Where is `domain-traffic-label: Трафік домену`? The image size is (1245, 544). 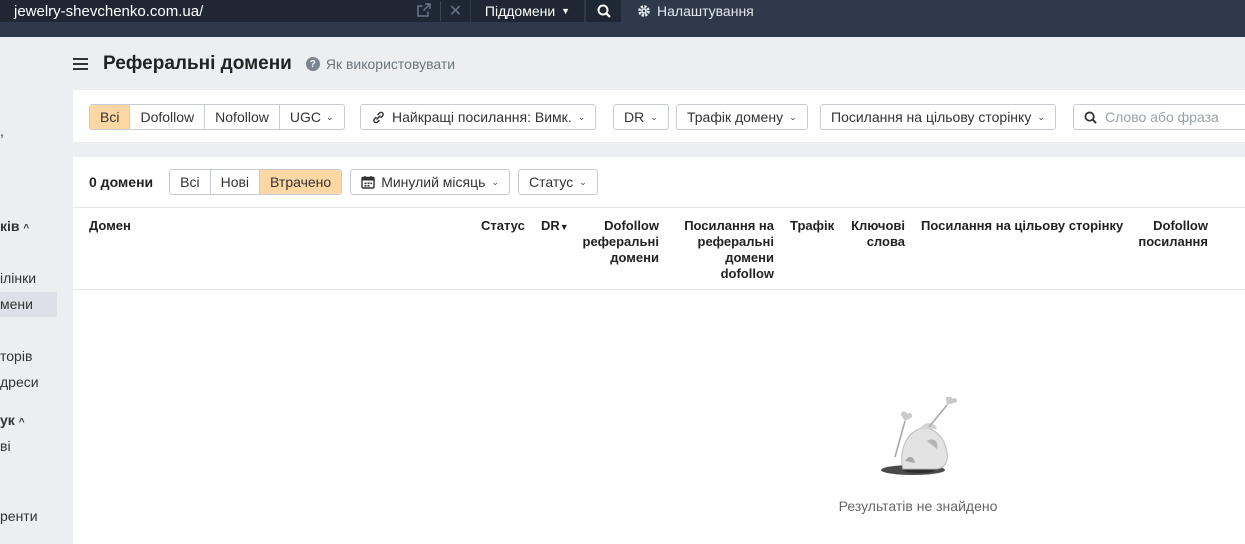 domain-traffic-label: Трафік домену is located at coordinates (735, 117).